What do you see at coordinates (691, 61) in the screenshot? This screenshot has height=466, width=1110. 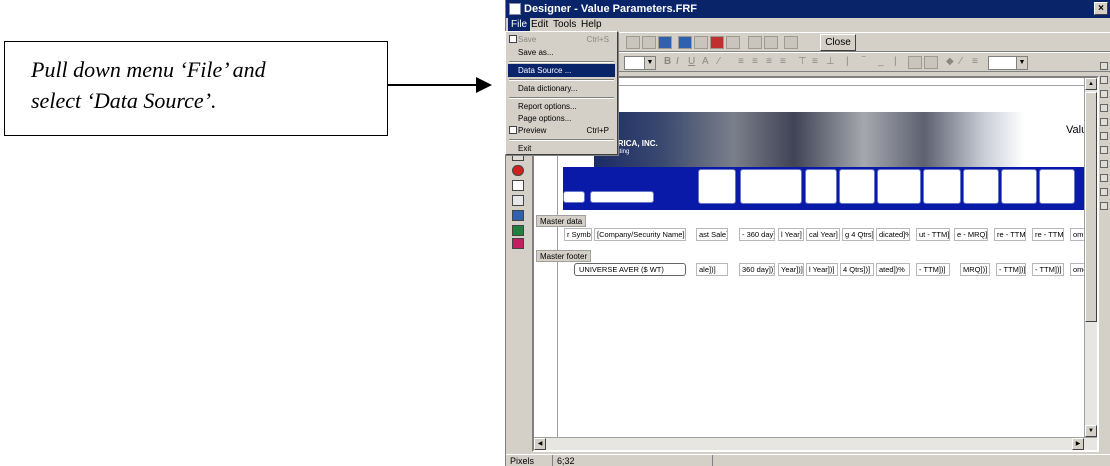 I see `underline-icon: U` at bounding box center [691, 61].